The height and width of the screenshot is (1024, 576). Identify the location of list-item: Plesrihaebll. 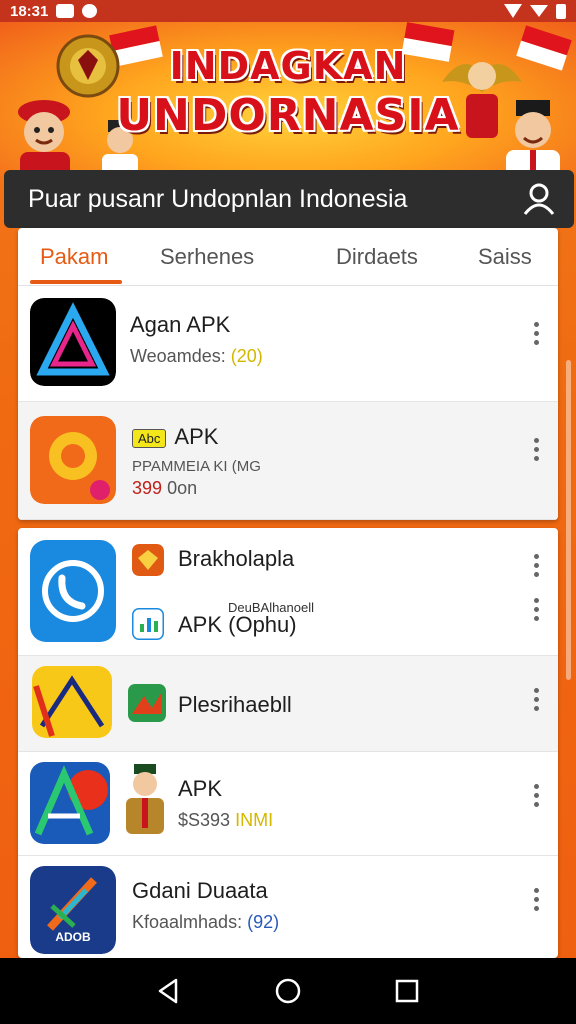
(288, 704).